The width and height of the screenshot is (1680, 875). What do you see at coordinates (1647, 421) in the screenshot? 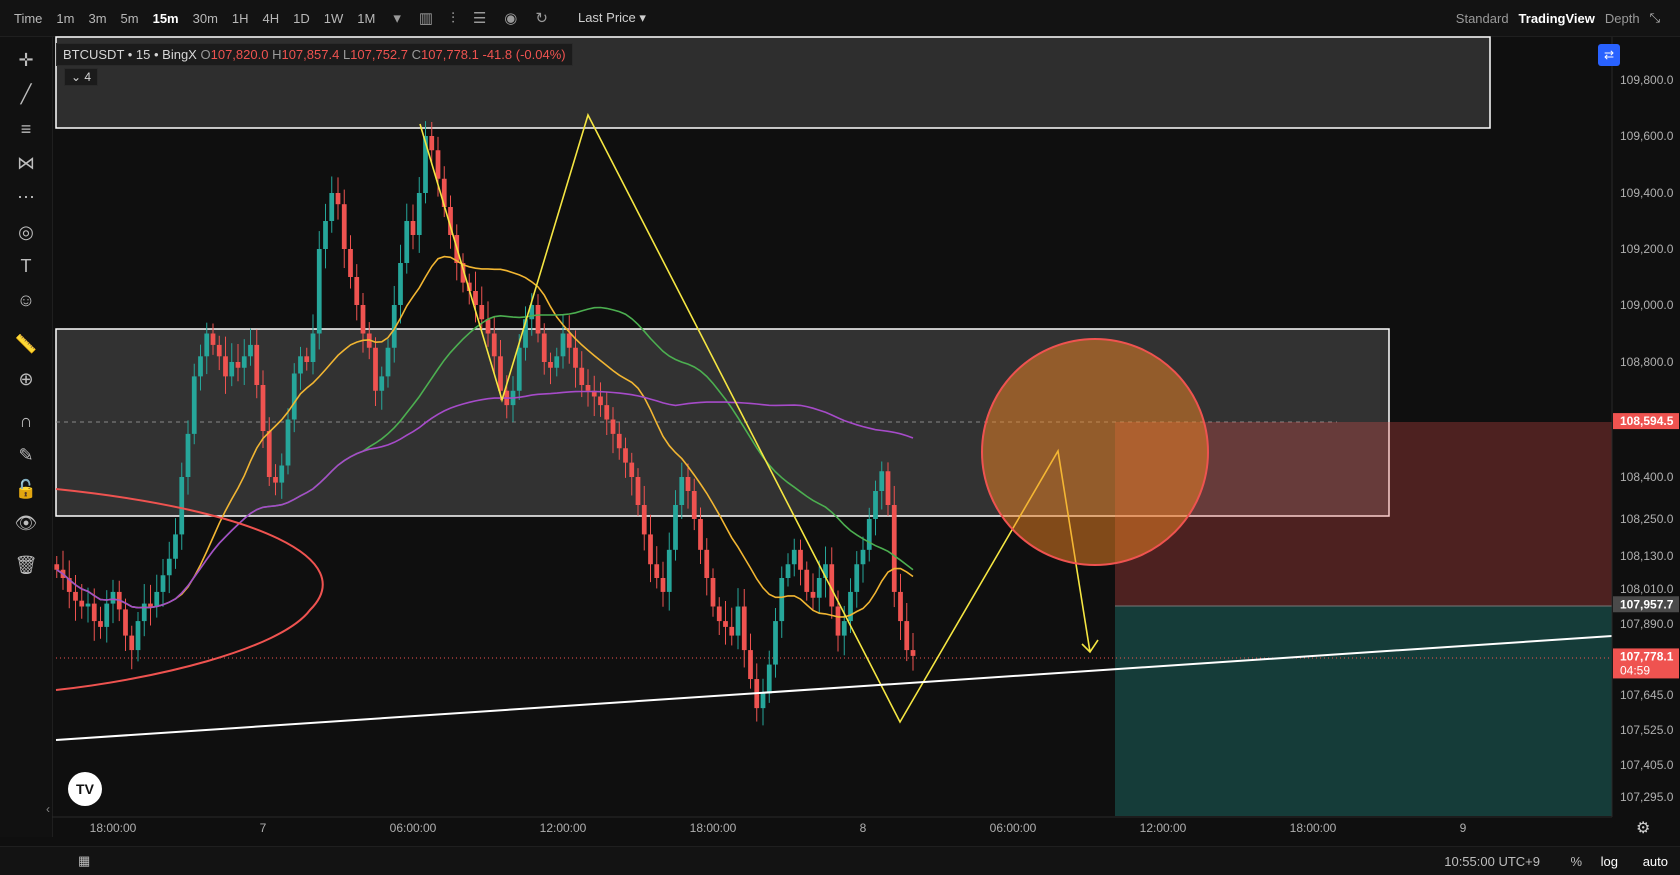
I see `price-tag-label: 108,594.5` at bounding box center [1647, 421].